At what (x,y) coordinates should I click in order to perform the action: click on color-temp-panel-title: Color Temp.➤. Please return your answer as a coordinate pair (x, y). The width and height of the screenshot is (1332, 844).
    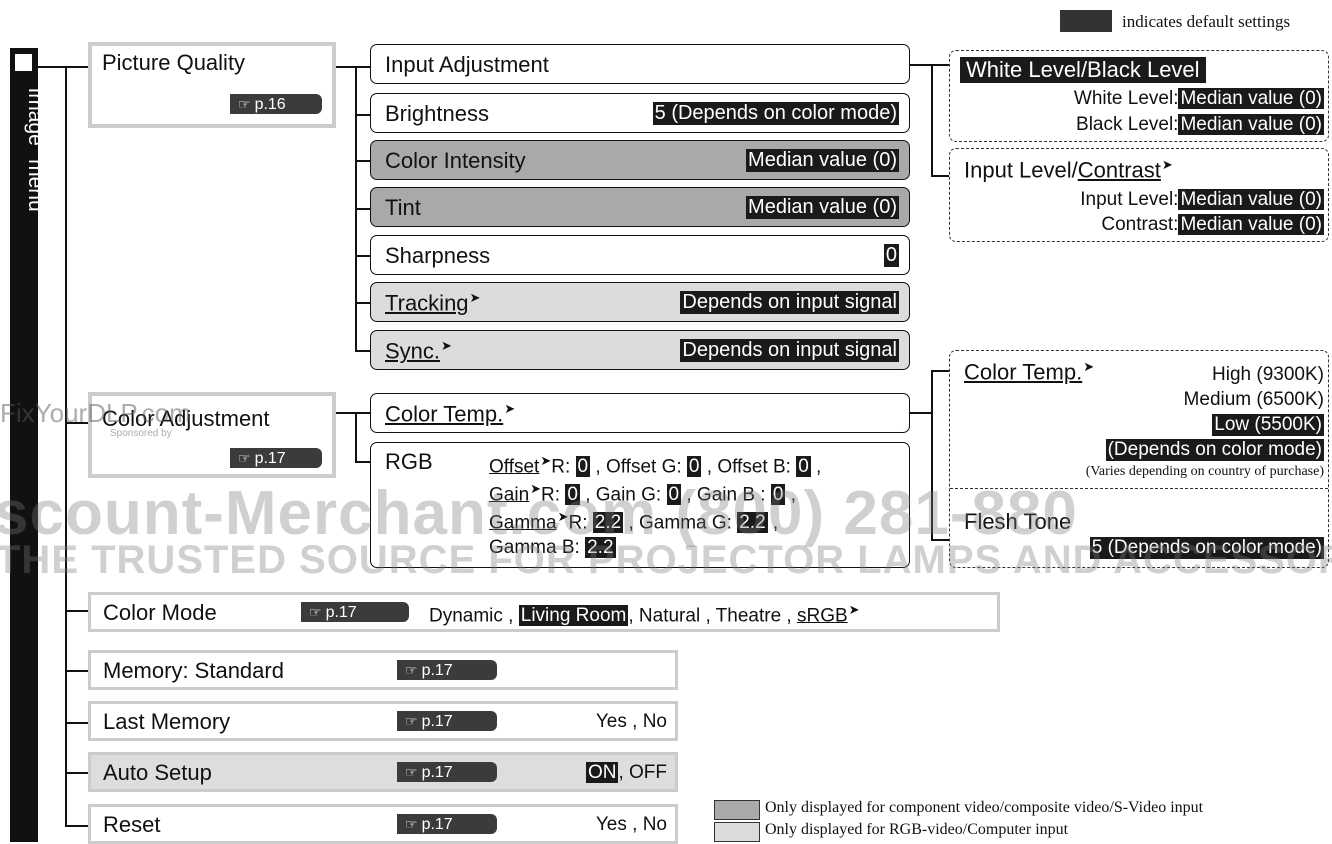
    Looking at the image, I should click on (1029, 372).